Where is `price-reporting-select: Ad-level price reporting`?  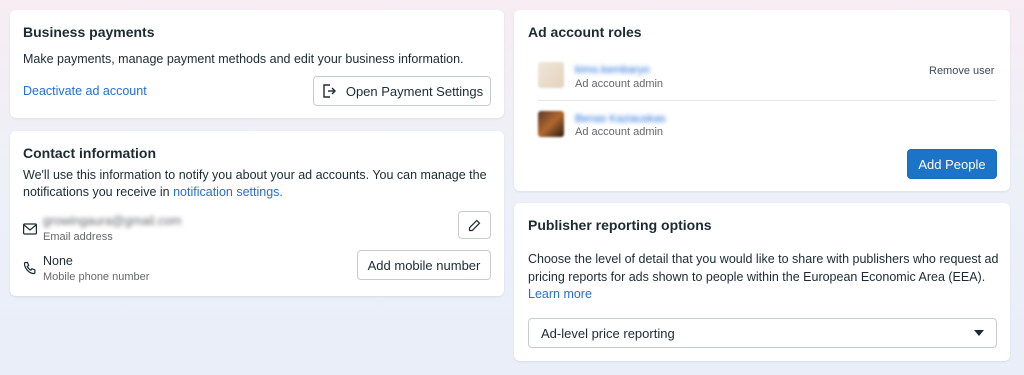
price-reporting-select: Ad-level price reporting is located at coordinates (762, 333).